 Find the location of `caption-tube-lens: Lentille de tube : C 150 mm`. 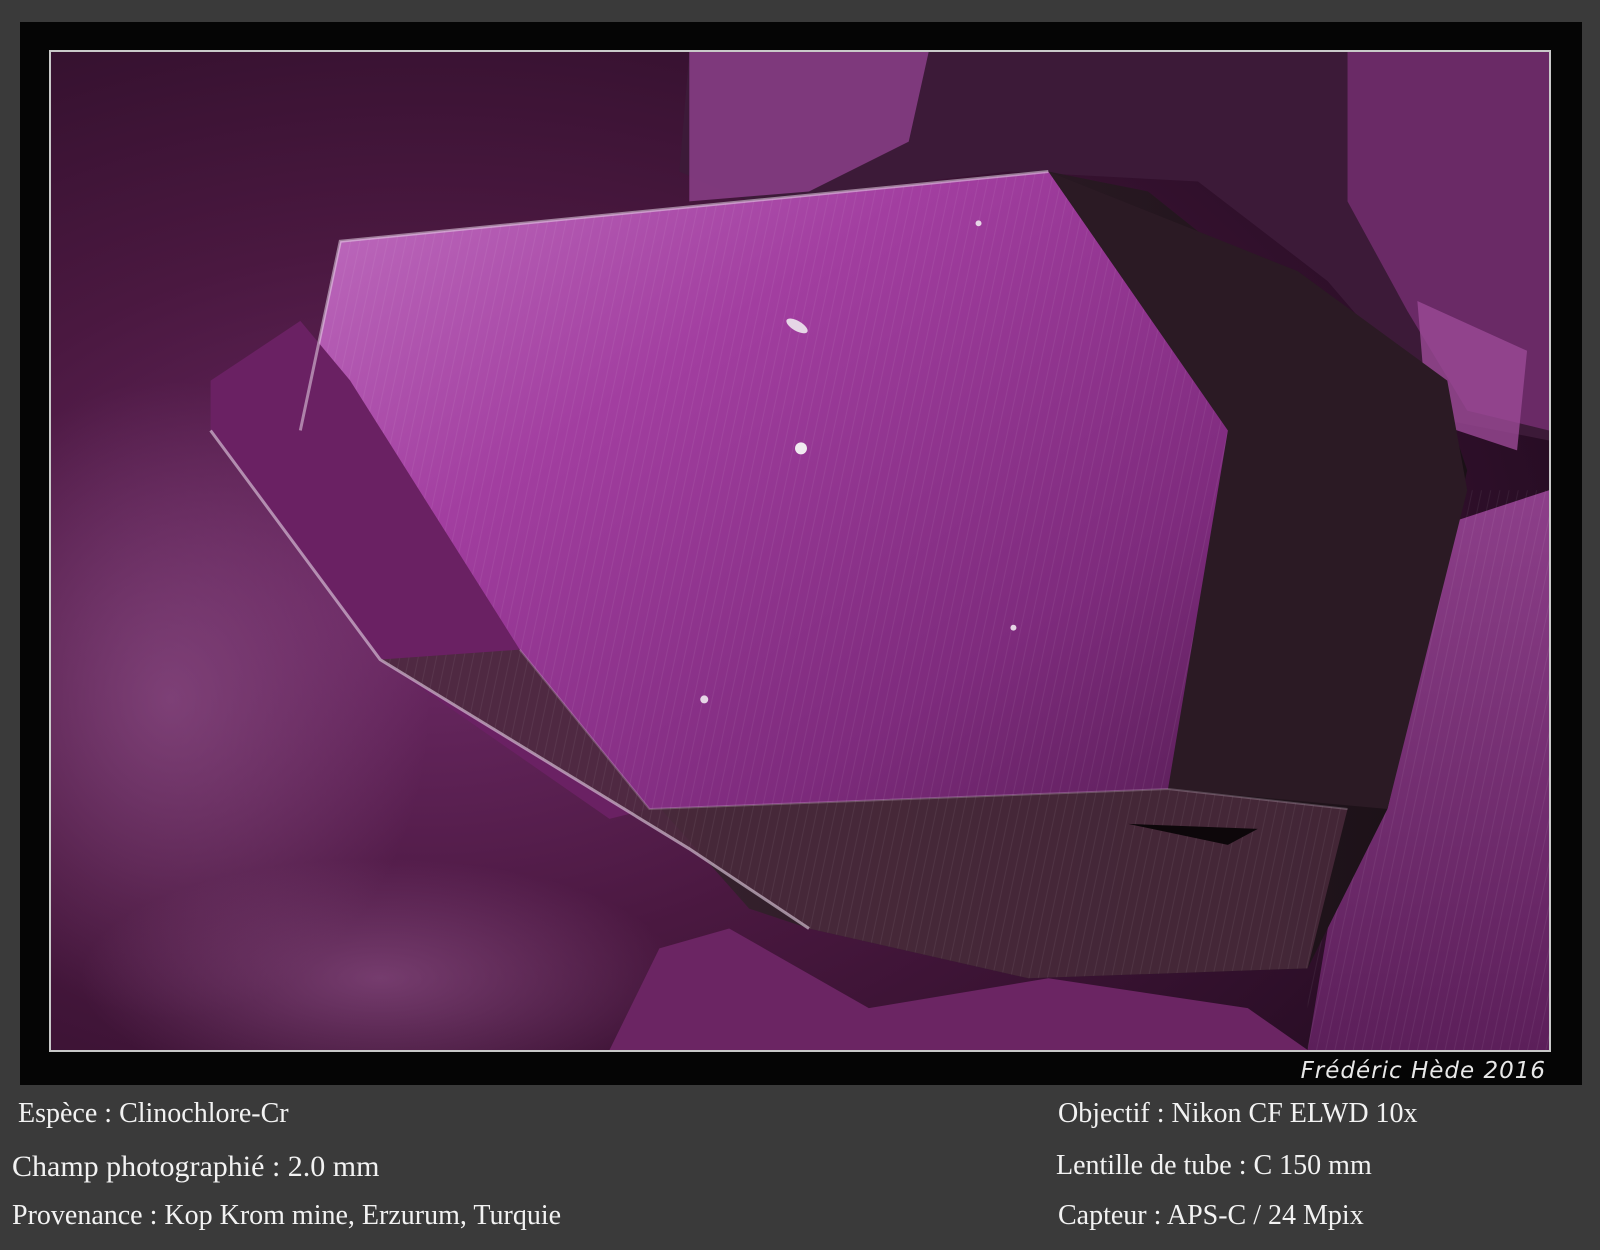

caption-tube-lens: Lentille de tube : C 150 mm is located at coordinates (1214, 1165).